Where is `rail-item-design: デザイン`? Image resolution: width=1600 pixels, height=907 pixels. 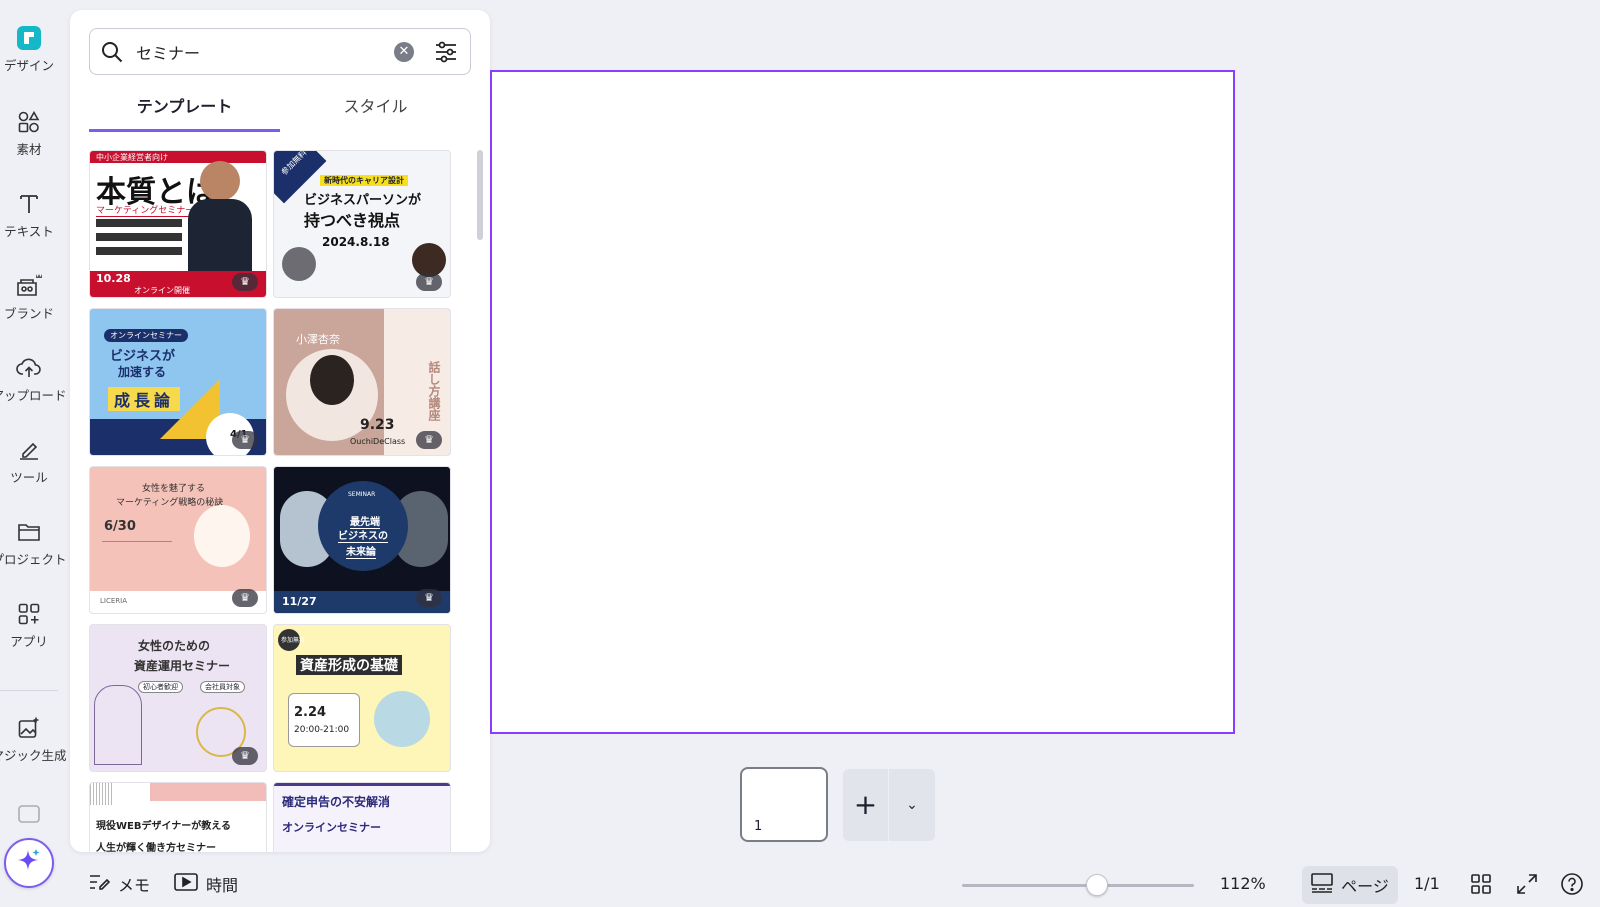
rail-item-design: デザイン is located at coordinates (29, 49).